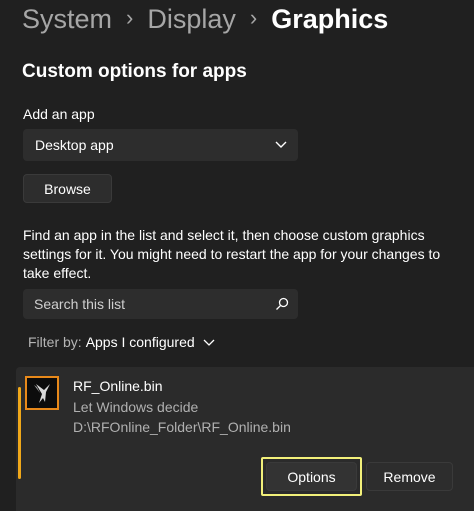 The width and height of the screenshot is (474, 511). What do you see at coordinates (67, 188) in the screenshot?
I see `browse-button: Browse` at bounding box center [67, 188].